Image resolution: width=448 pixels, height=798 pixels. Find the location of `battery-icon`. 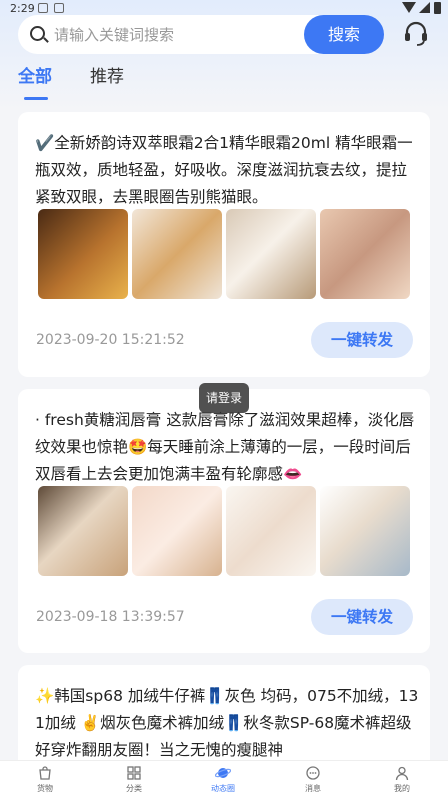

battery-icon is located at coordinates (437, 8).